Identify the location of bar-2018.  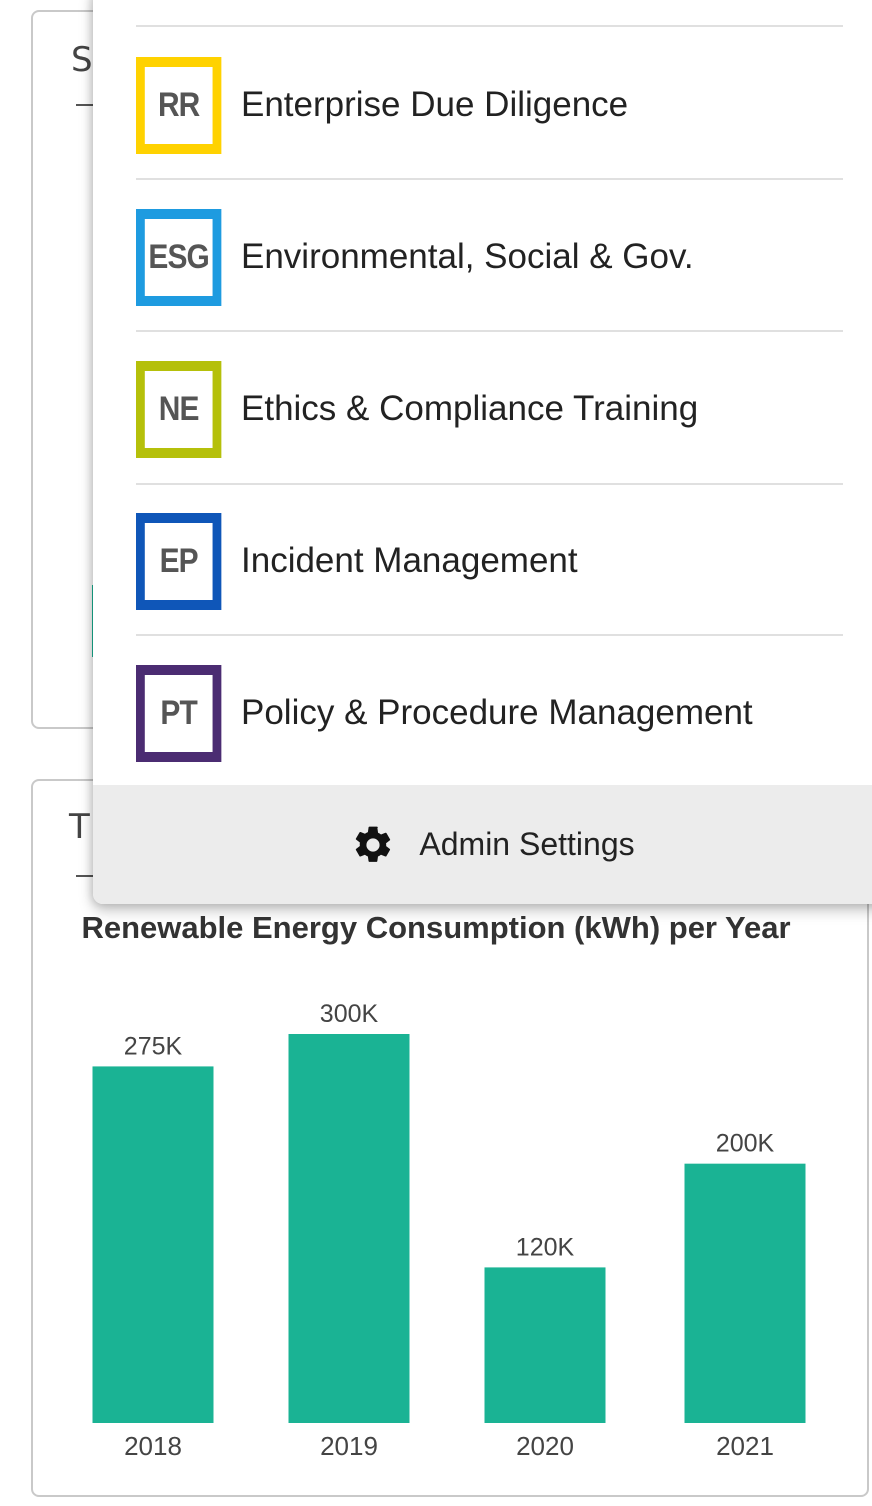
(153, 1244).